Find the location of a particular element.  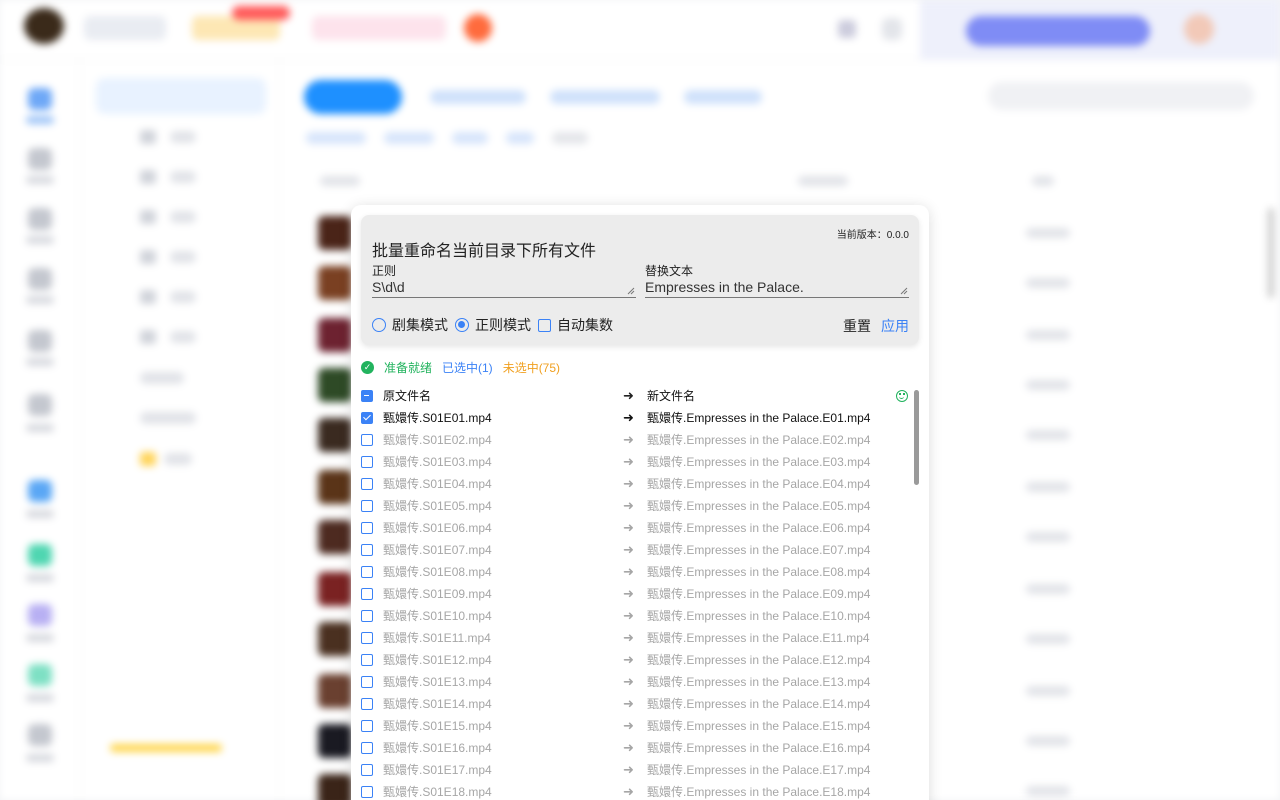

new-file-name: 甄嬛传.Empresses in the Palace.E14.mp4 is located at coordinates (759, 704).